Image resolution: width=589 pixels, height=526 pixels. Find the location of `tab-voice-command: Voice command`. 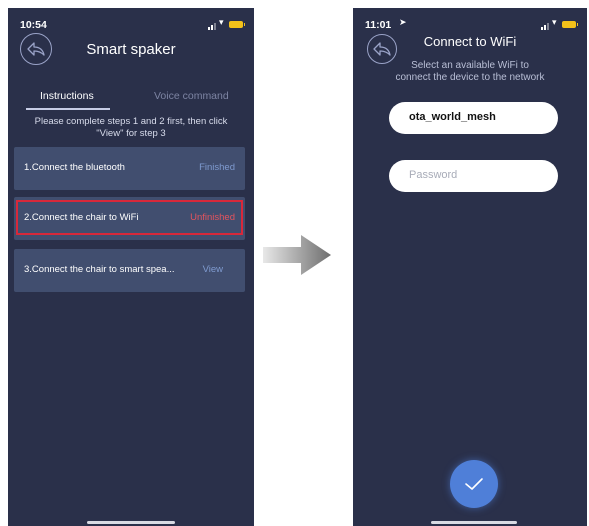

tab-voice-command: Voice command is located at coordinates (191, 96).